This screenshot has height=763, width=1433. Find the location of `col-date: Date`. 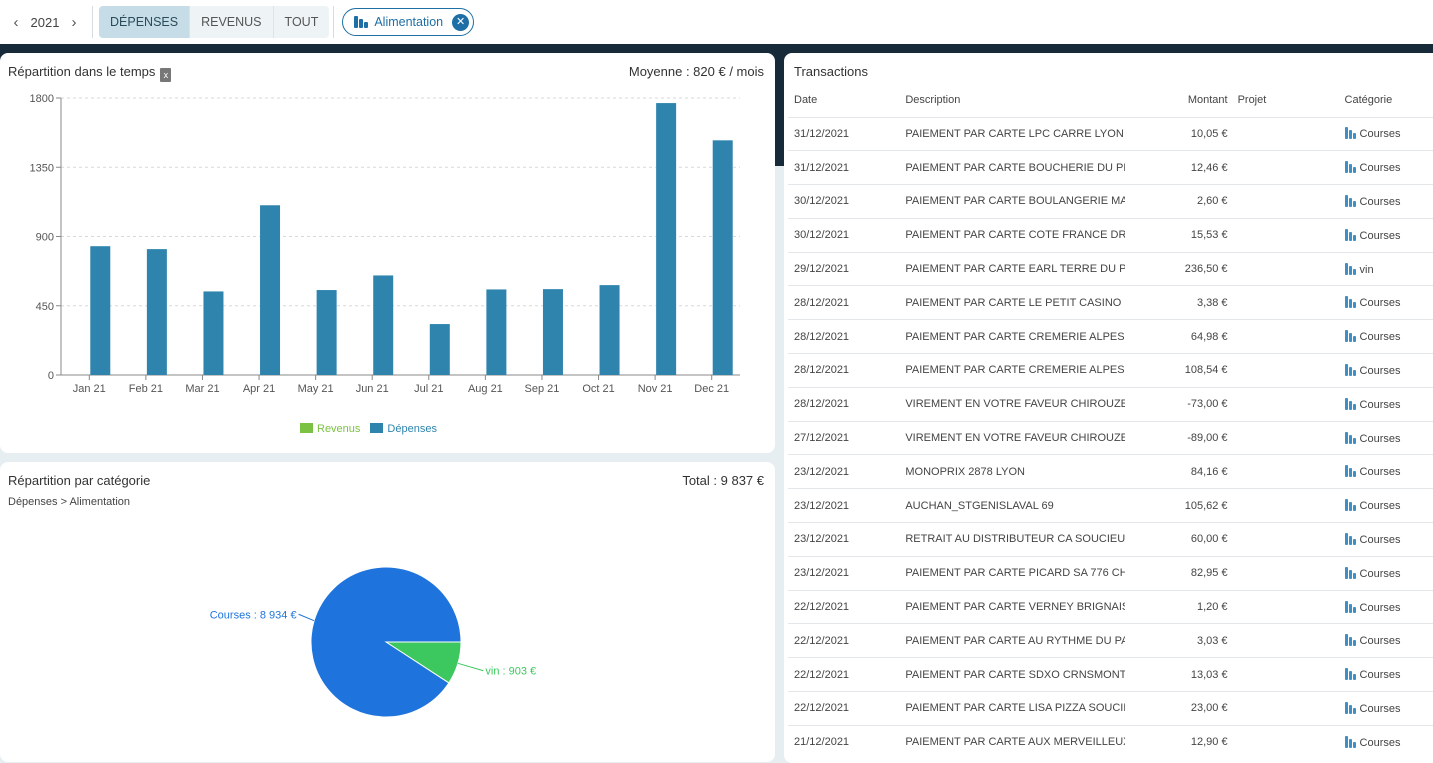

col-date: Date is located at coordinates (843, 100).